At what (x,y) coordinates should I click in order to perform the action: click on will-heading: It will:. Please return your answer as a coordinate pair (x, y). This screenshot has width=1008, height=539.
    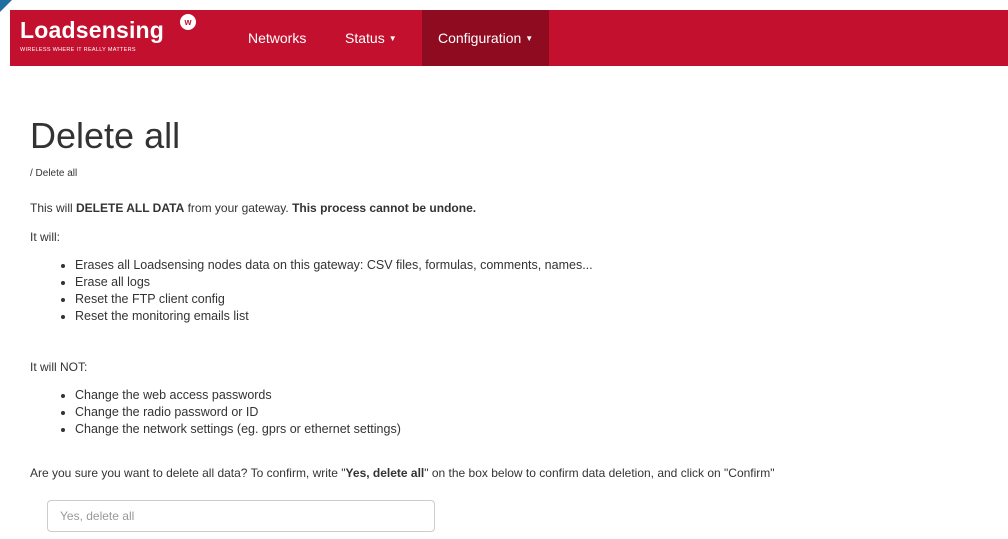
    Looking at the image, I should click on (45, 237).